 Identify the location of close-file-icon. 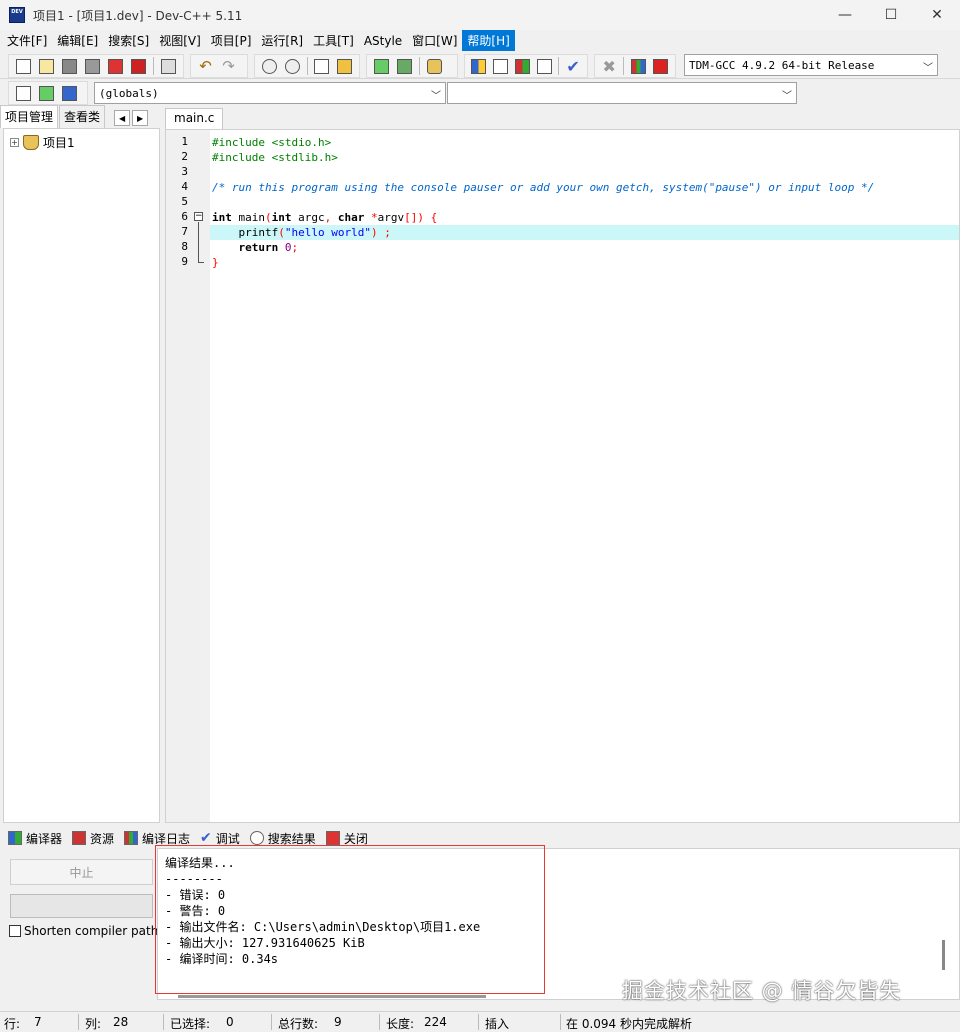
(115, 66).